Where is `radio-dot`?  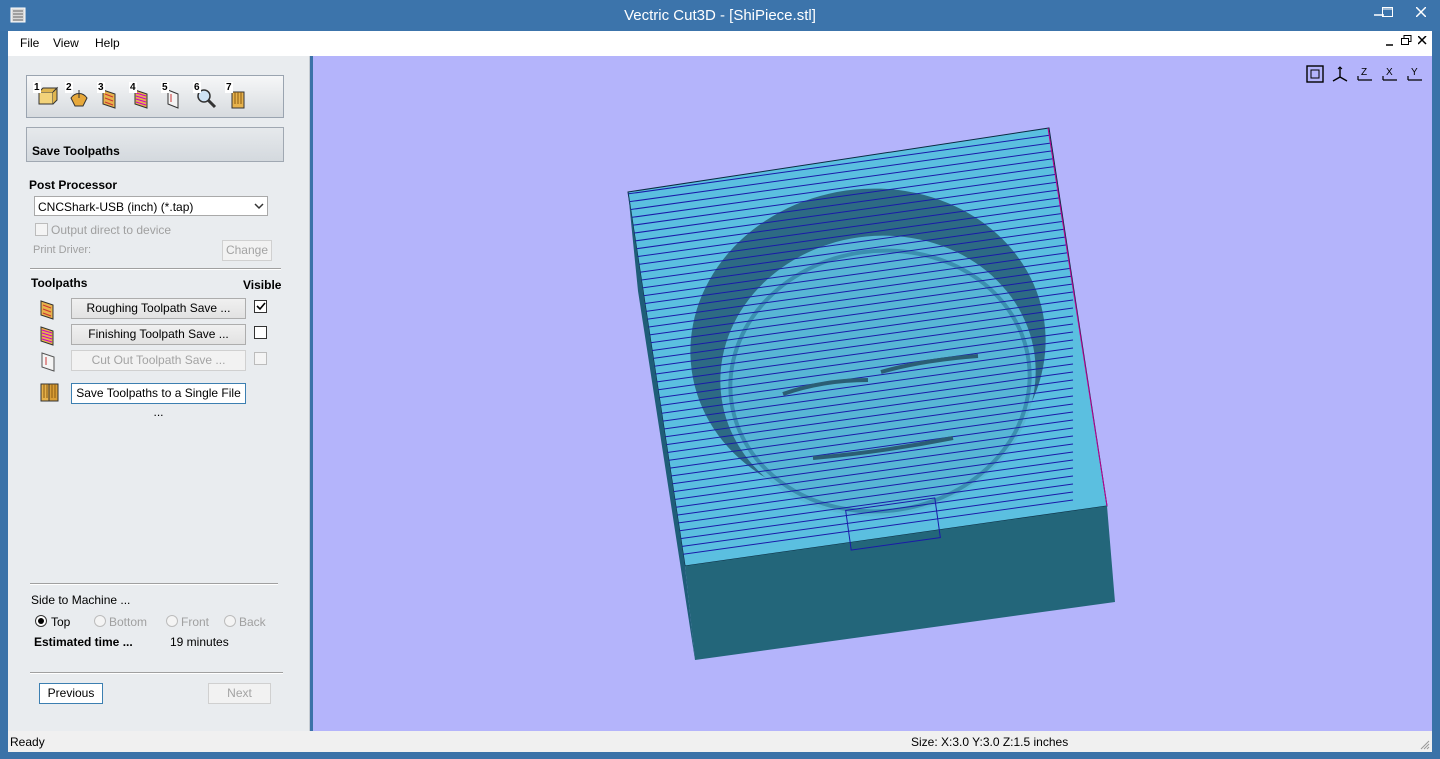
radio-dot is located at coordinates (41, 621).